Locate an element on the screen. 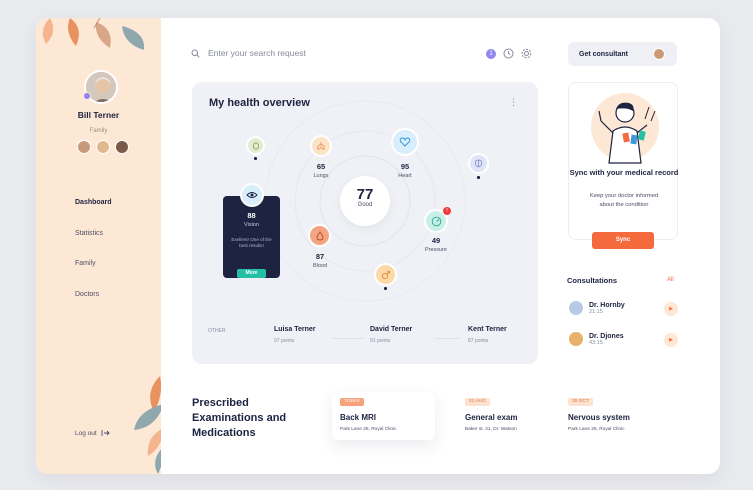 The width and height of the screenshot is (753, 490). user-name: Bill Terner is located at coordinates (98, 115).